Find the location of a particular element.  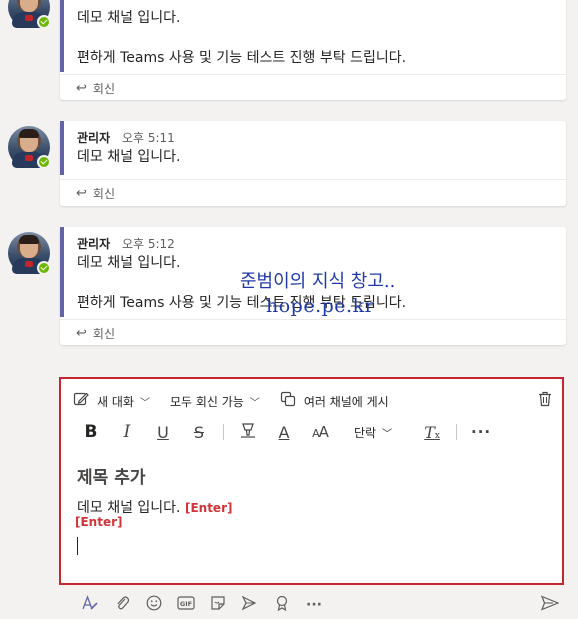

delete-draft-icon is located at coordinates (545, 401).